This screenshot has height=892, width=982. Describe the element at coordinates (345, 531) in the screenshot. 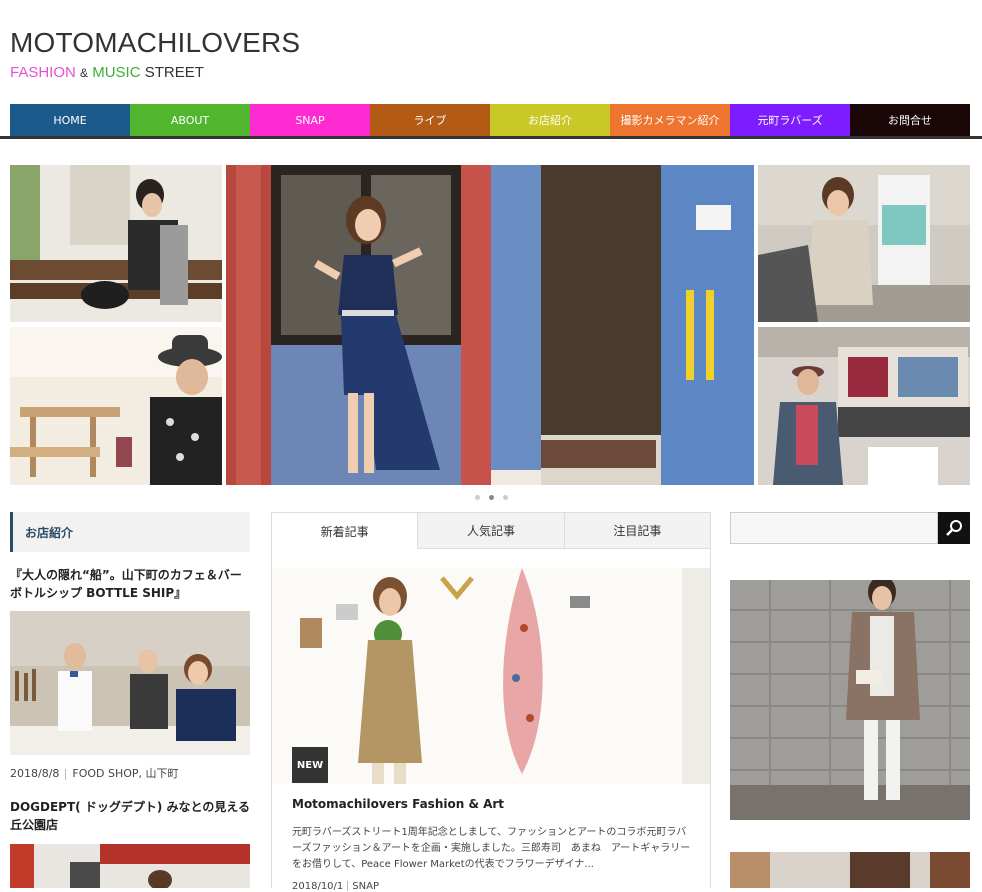

I see `tab-new-posts: 新着記事` at that location.